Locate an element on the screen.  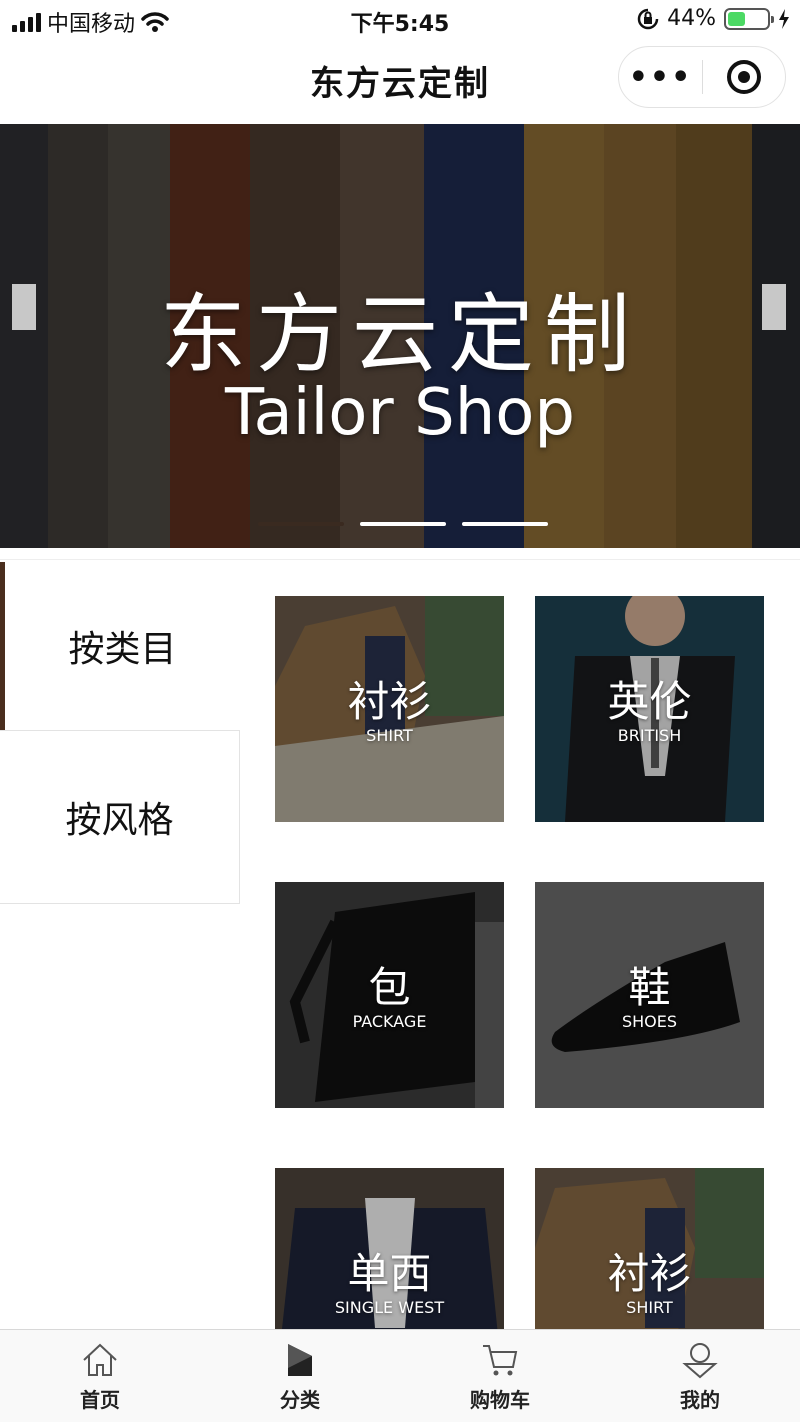
banner-title: 东方云定制 is located at coordinates (400, 335).